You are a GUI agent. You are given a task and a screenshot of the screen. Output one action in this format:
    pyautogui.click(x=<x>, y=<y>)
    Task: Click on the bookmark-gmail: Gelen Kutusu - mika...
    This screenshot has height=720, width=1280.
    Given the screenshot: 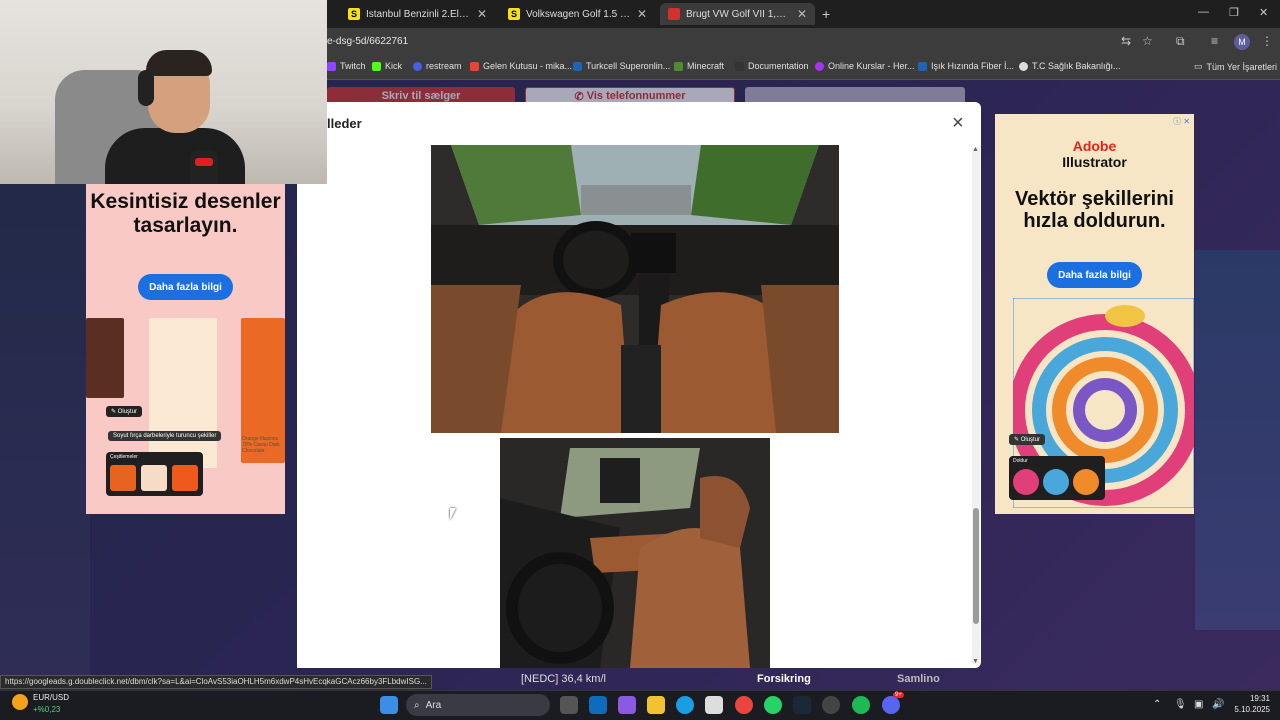 What is the action you would take?
    pyautogui.click(x=521, y=66)
    